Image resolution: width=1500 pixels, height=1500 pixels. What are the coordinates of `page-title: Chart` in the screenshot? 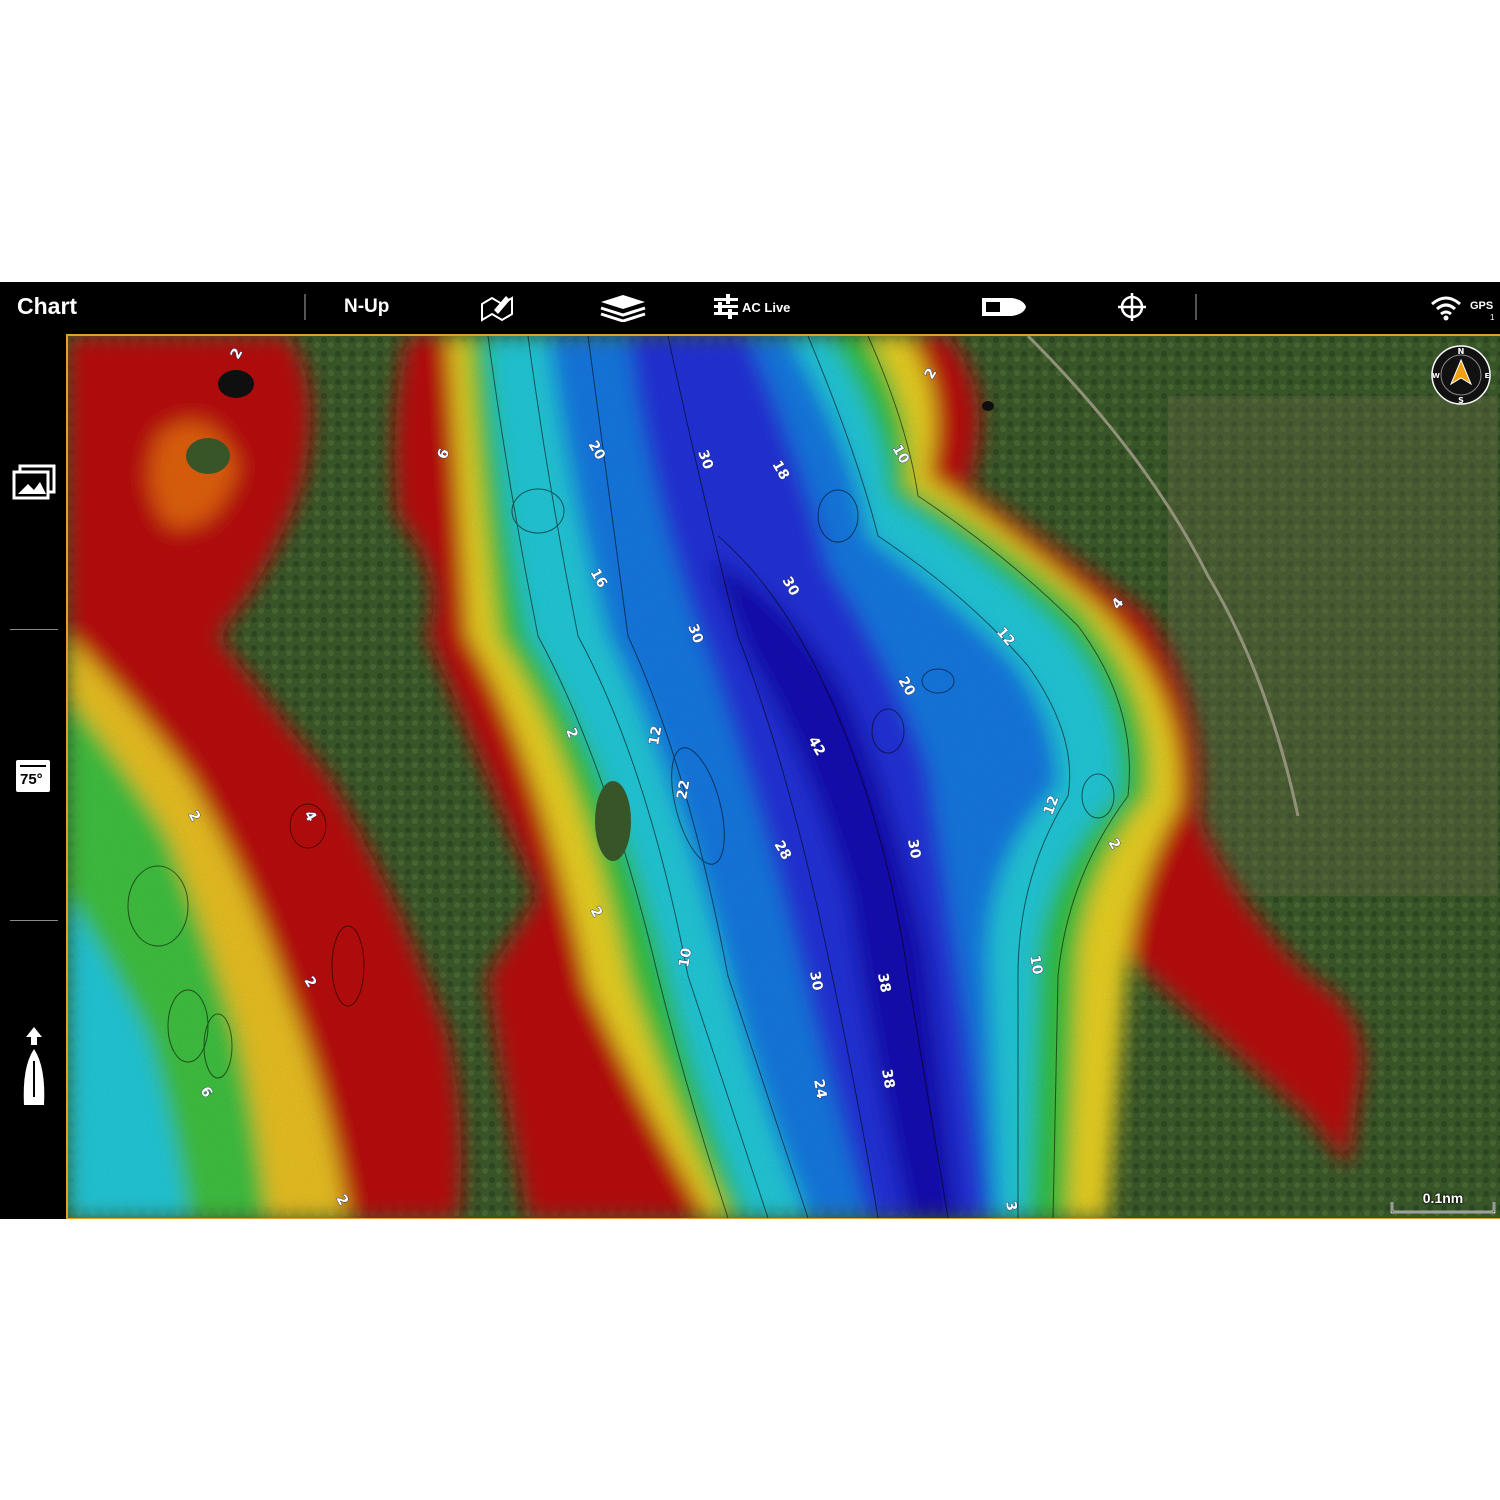 It's located at (47, 306).